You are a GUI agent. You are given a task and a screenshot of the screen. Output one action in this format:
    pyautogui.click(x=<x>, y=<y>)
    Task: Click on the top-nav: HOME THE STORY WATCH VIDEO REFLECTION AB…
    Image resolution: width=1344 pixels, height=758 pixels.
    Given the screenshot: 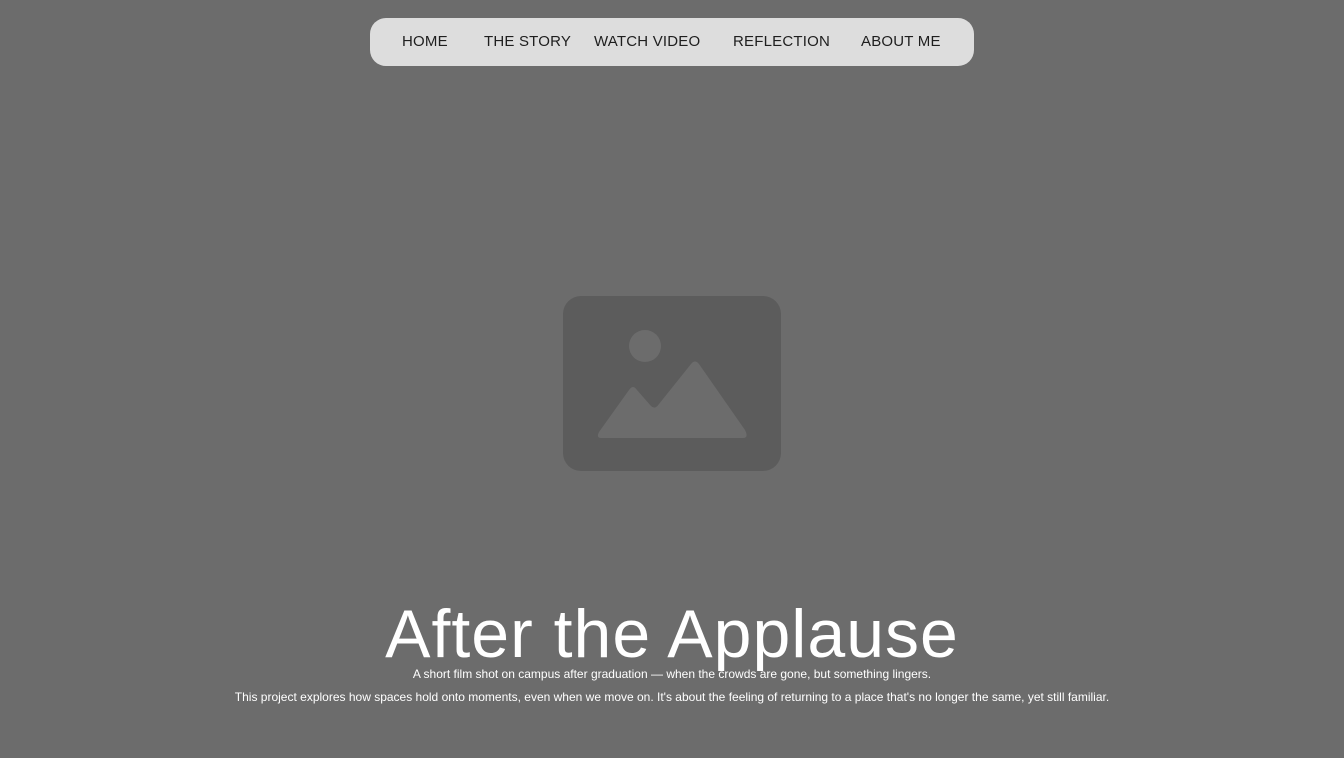 What is the action you would take?
    pyautogui.click(x=672, y=42)
    